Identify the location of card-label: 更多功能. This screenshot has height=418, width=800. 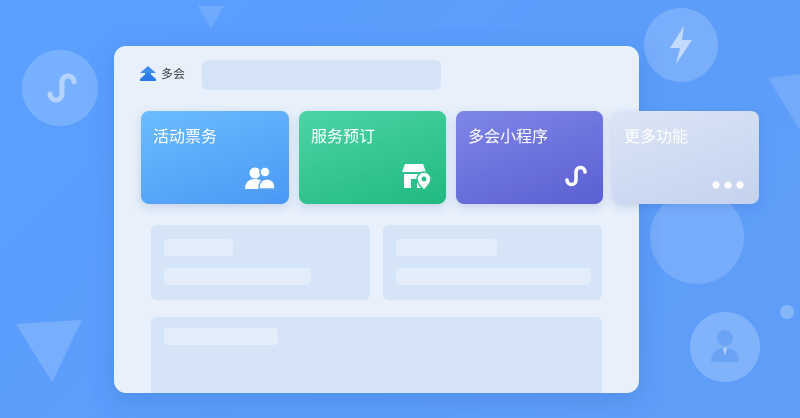
(656, 136).